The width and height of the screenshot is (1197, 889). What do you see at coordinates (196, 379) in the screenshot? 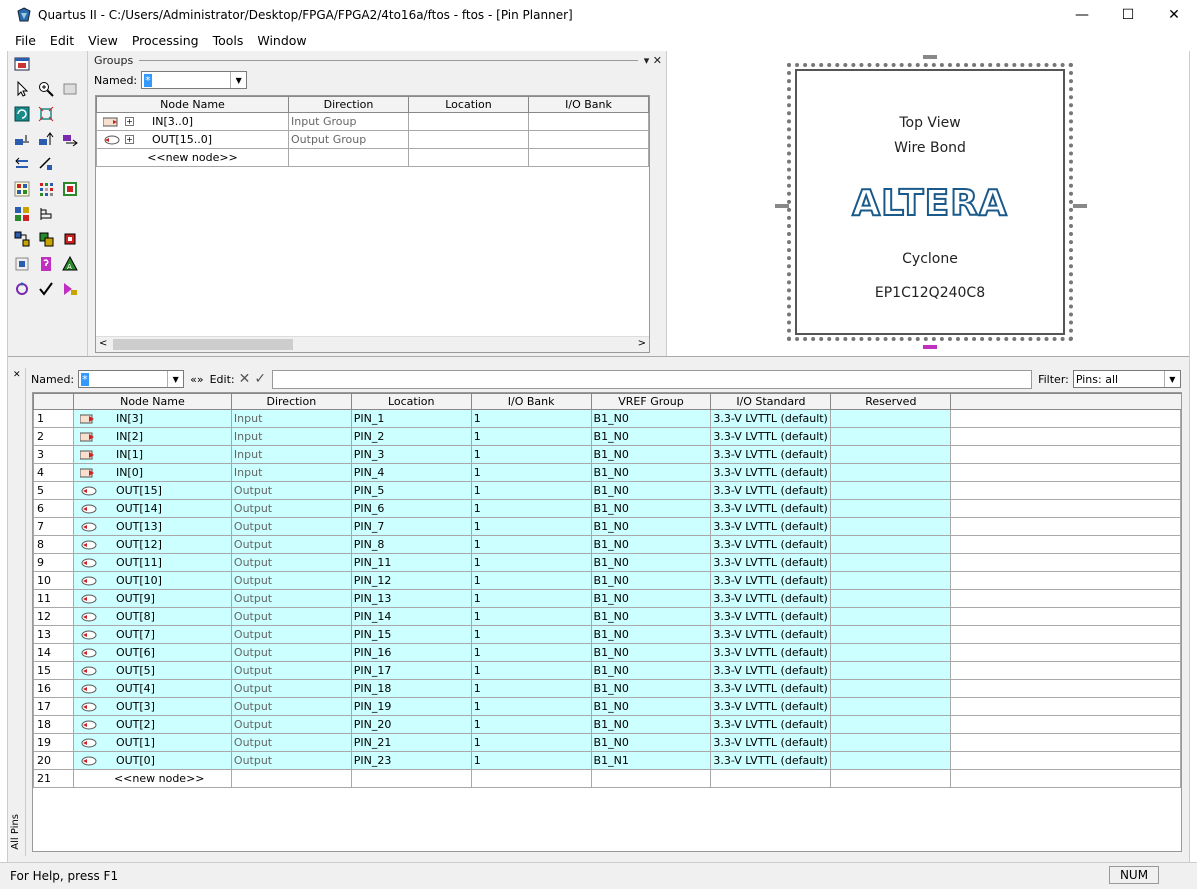
I see `expand-collapse-button: «»` at bounding box center [196, 379].